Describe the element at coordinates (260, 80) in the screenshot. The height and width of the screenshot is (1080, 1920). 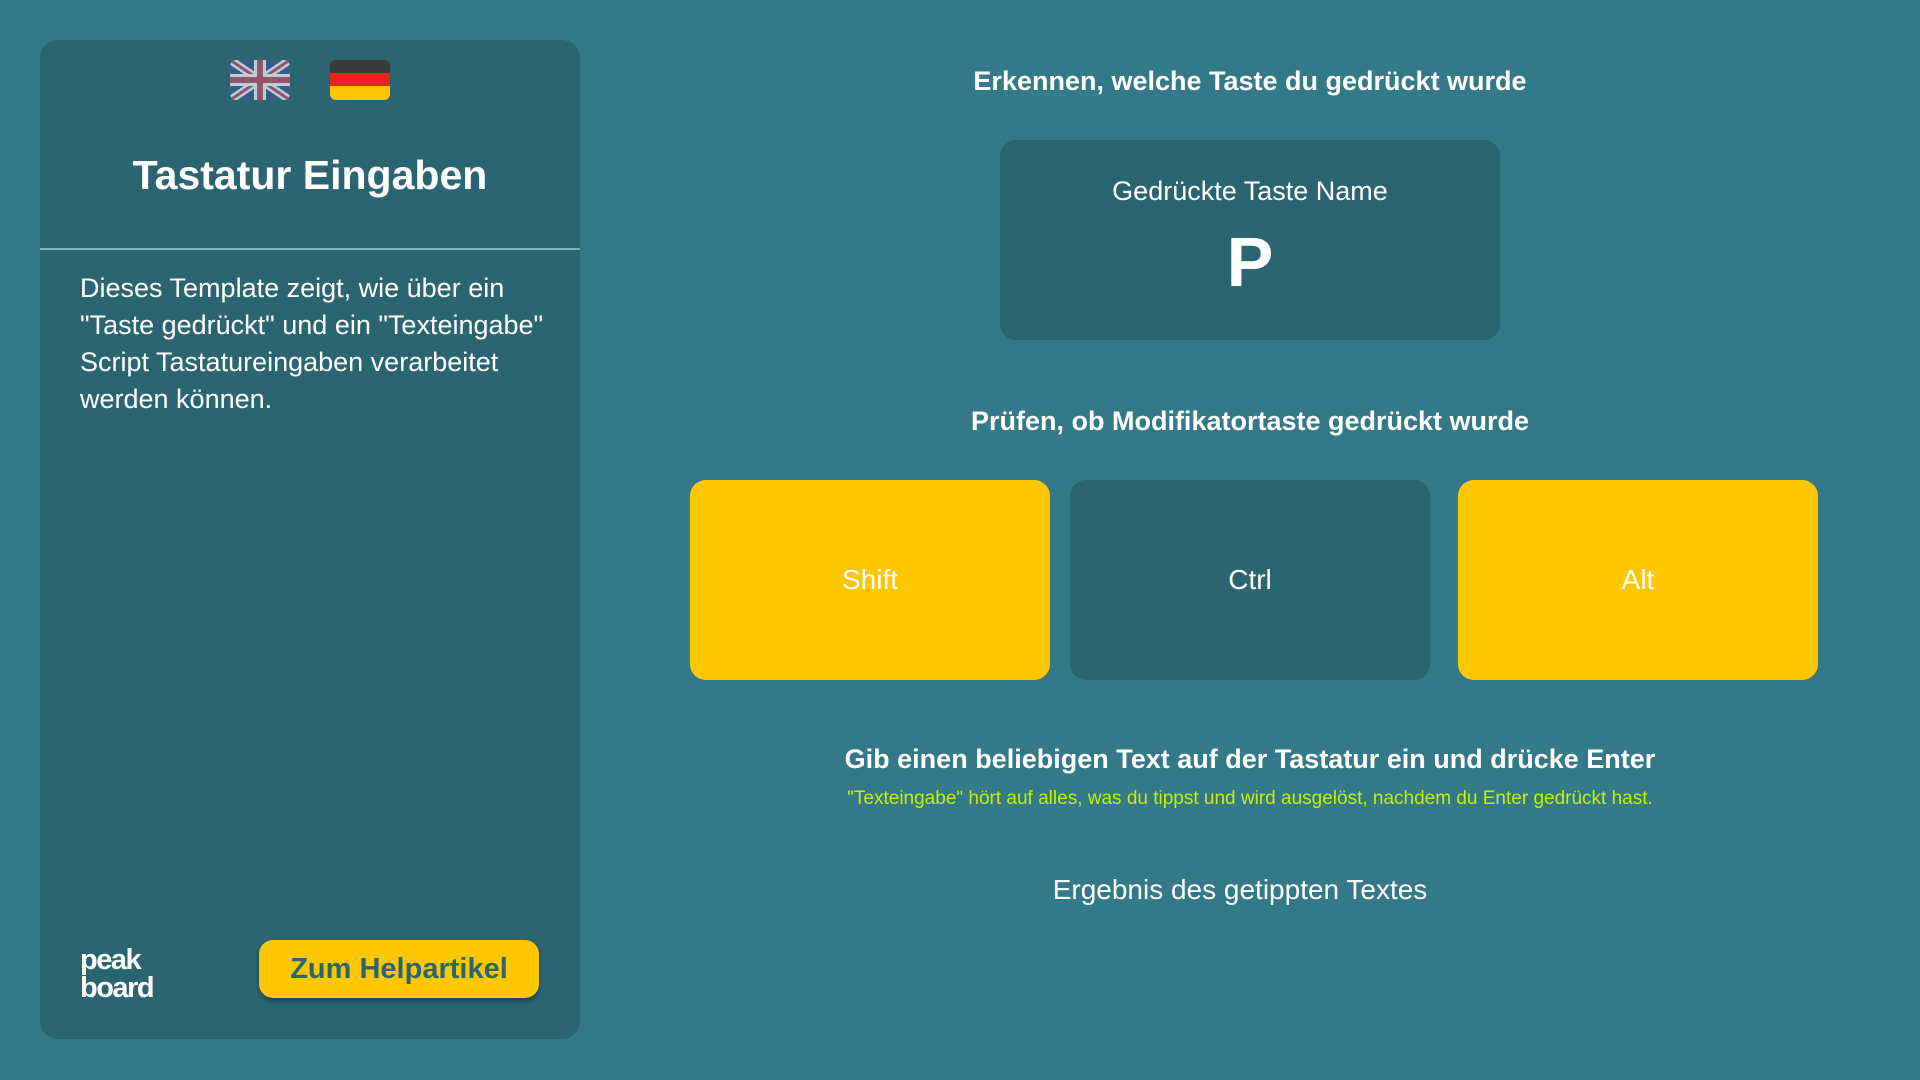
I see `uk-flag-icon` at that location.